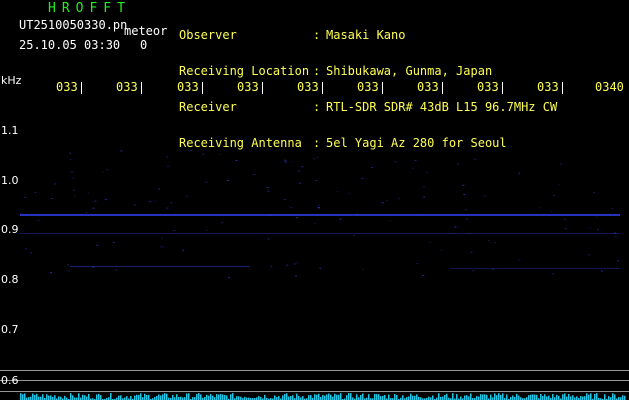 The height and width of the screenshot is (400, 629). Describe the element at coordinates (240, 143) in the screenshot. I see `antenna-label: Receiving Antenna` at that location.